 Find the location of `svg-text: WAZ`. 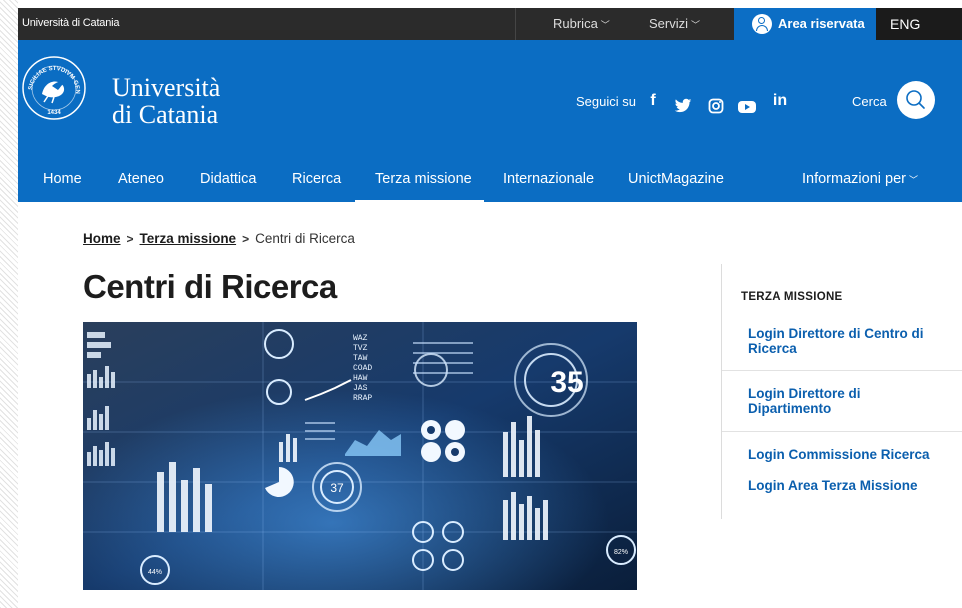

svg-text: WAZ is located at coordinates (360, 338).